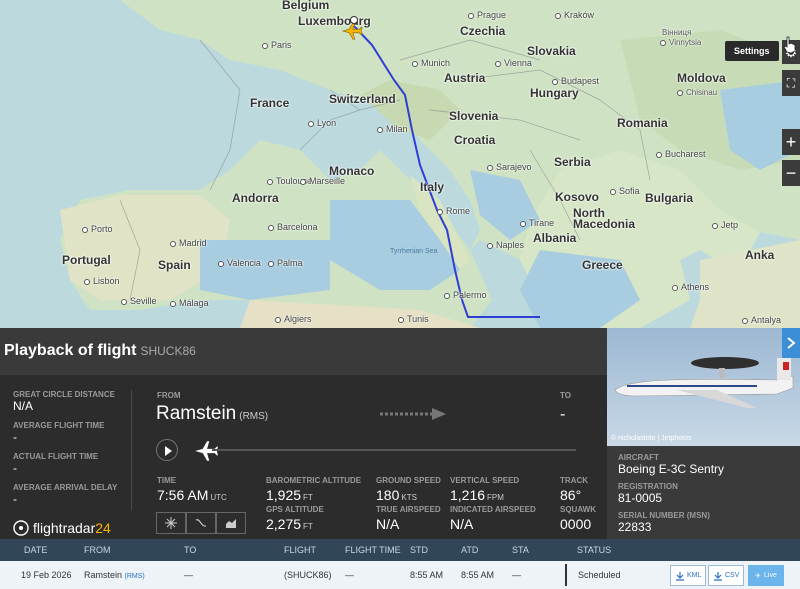  Describe the element at coordinates (791, 142) in the screenshot. I see `zoom-in-button: +` at that location.